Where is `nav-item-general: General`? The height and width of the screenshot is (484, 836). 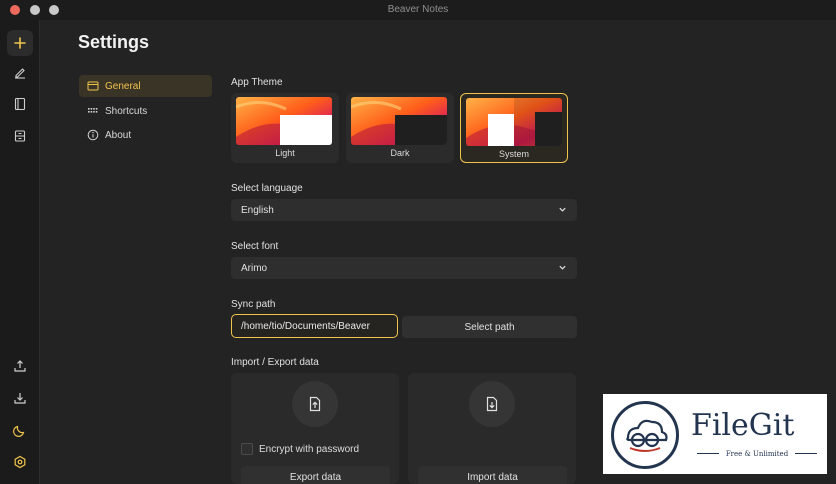 nav-item-general: General is located at coordinates (145, 86).